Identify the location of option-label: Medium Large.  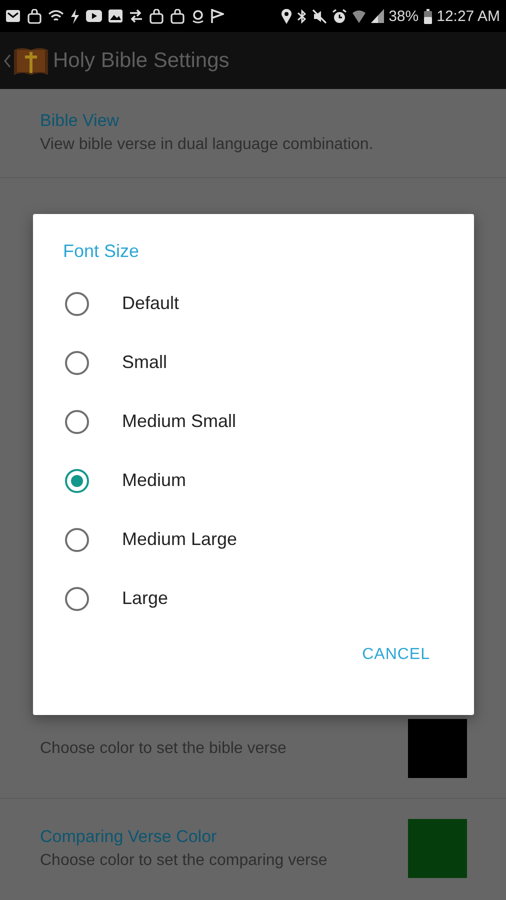
(180, 539).